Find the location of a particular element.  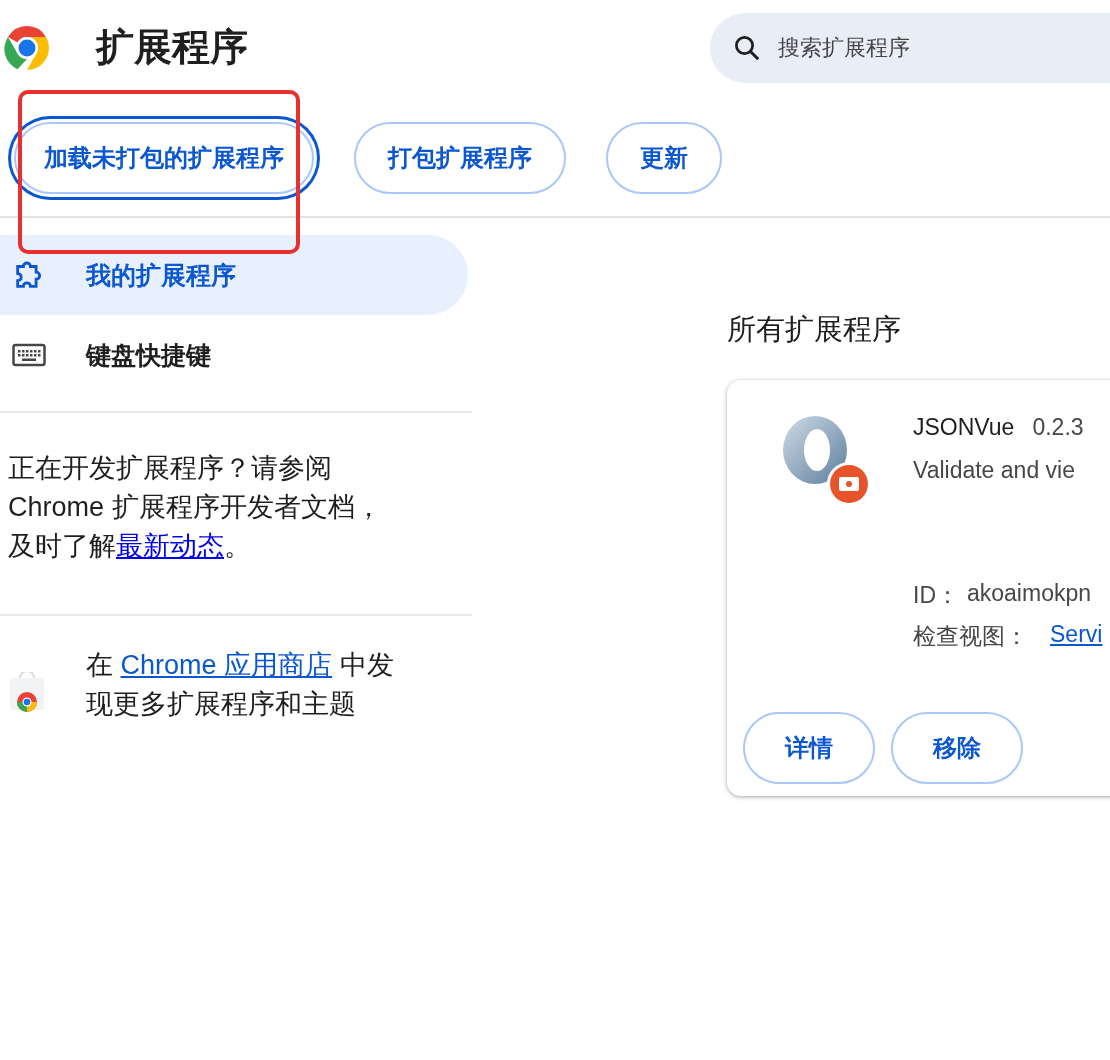

keyboard-icon is located at coordinates (29, 355).